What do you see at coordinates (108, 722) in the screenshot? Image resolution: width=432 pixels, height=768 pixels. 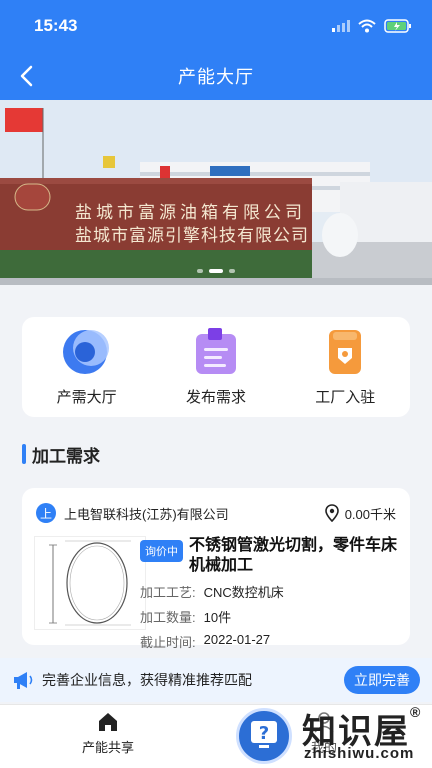 I see `home-icon` at bounding box center [108, 722].